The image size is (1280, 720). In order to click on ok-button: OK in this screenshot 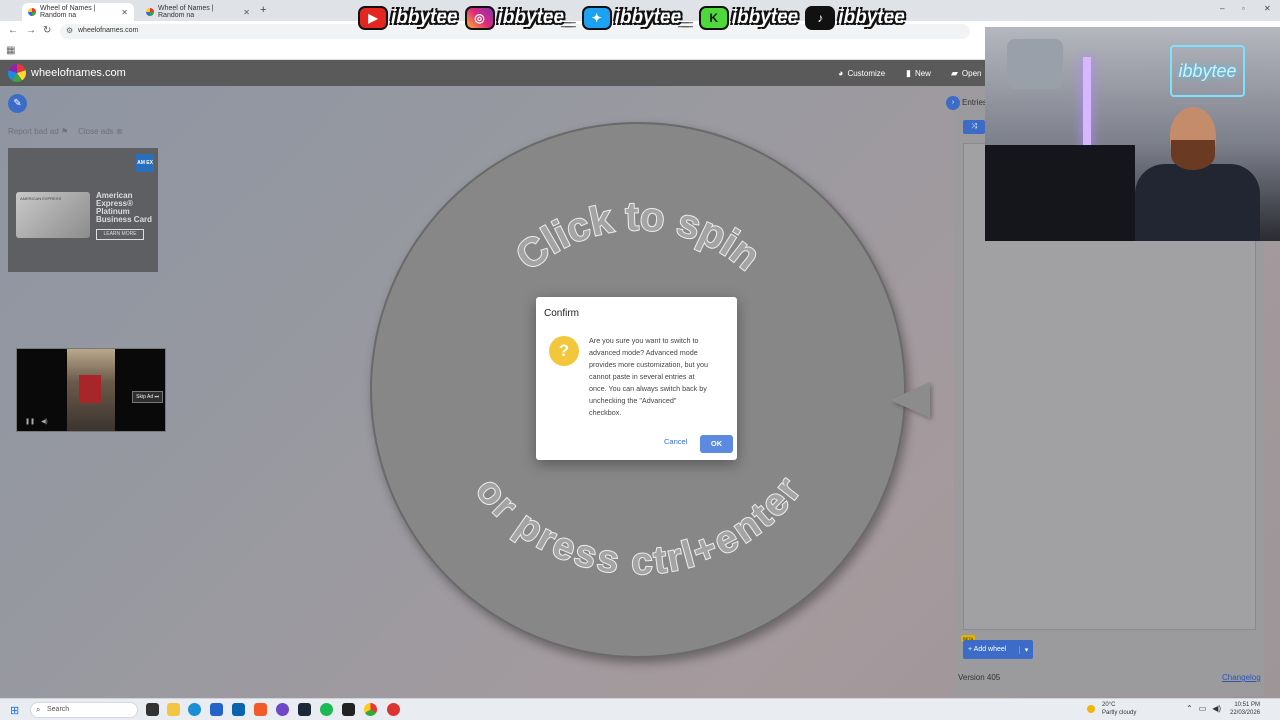, I will do `click(716, 444)`.